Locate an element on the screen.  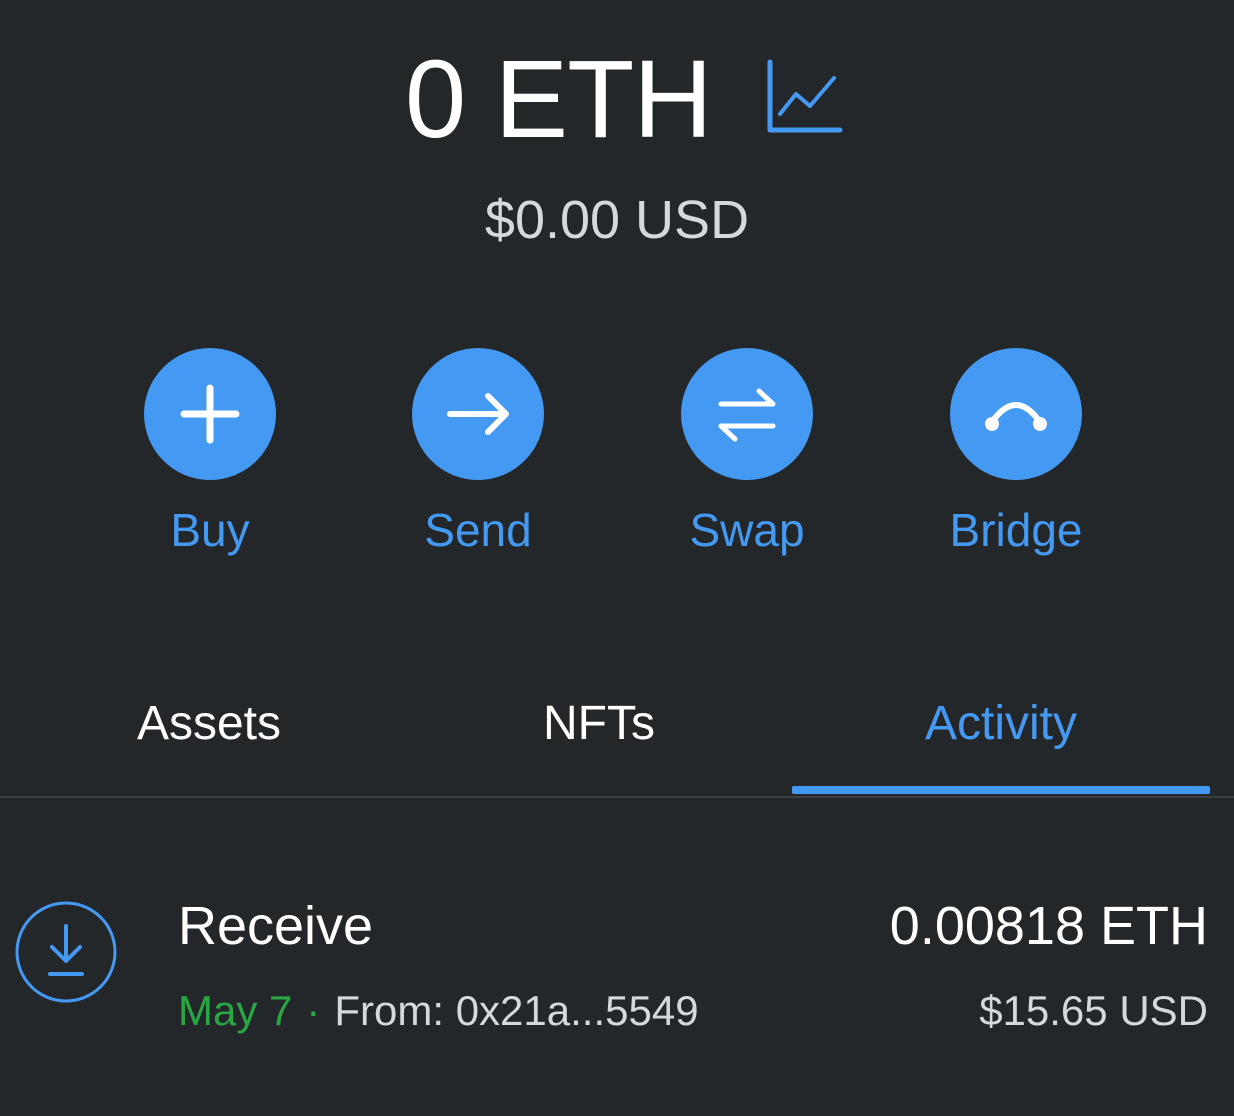
bridge-button-circle is located at coordinates (1016, 414).